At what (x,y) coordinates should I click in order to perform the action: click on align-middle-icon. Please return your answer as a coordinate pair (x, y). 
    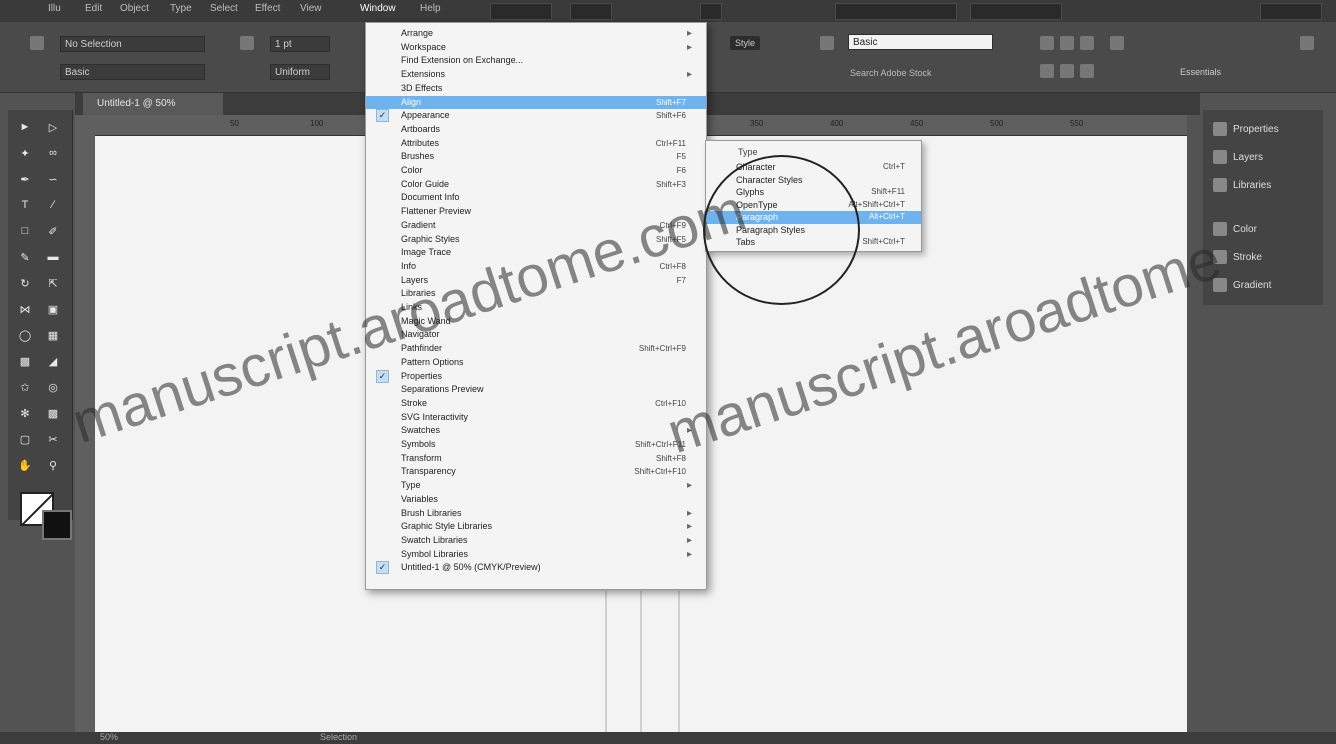
    Looking at the image, I should click on (1067, 71).